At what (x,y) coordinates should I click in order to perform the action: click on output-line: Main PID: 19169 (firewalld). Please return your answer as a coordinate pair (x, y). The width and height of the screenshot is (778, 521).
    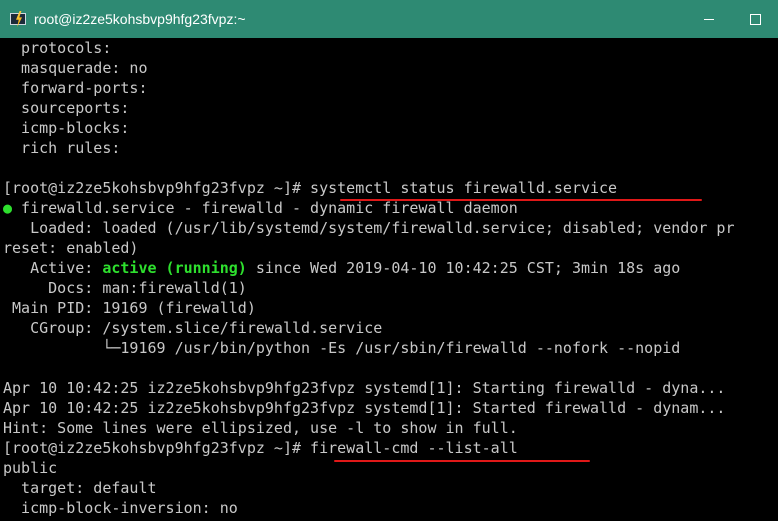
    Looking at the image, I should click on (129, 308).